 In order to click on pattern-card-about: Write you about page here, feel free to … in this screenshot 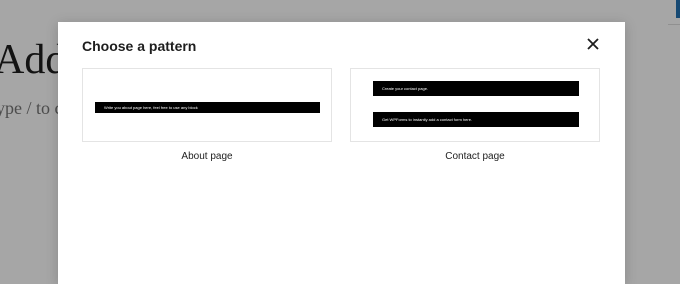, I will do `click(207, 115)`.